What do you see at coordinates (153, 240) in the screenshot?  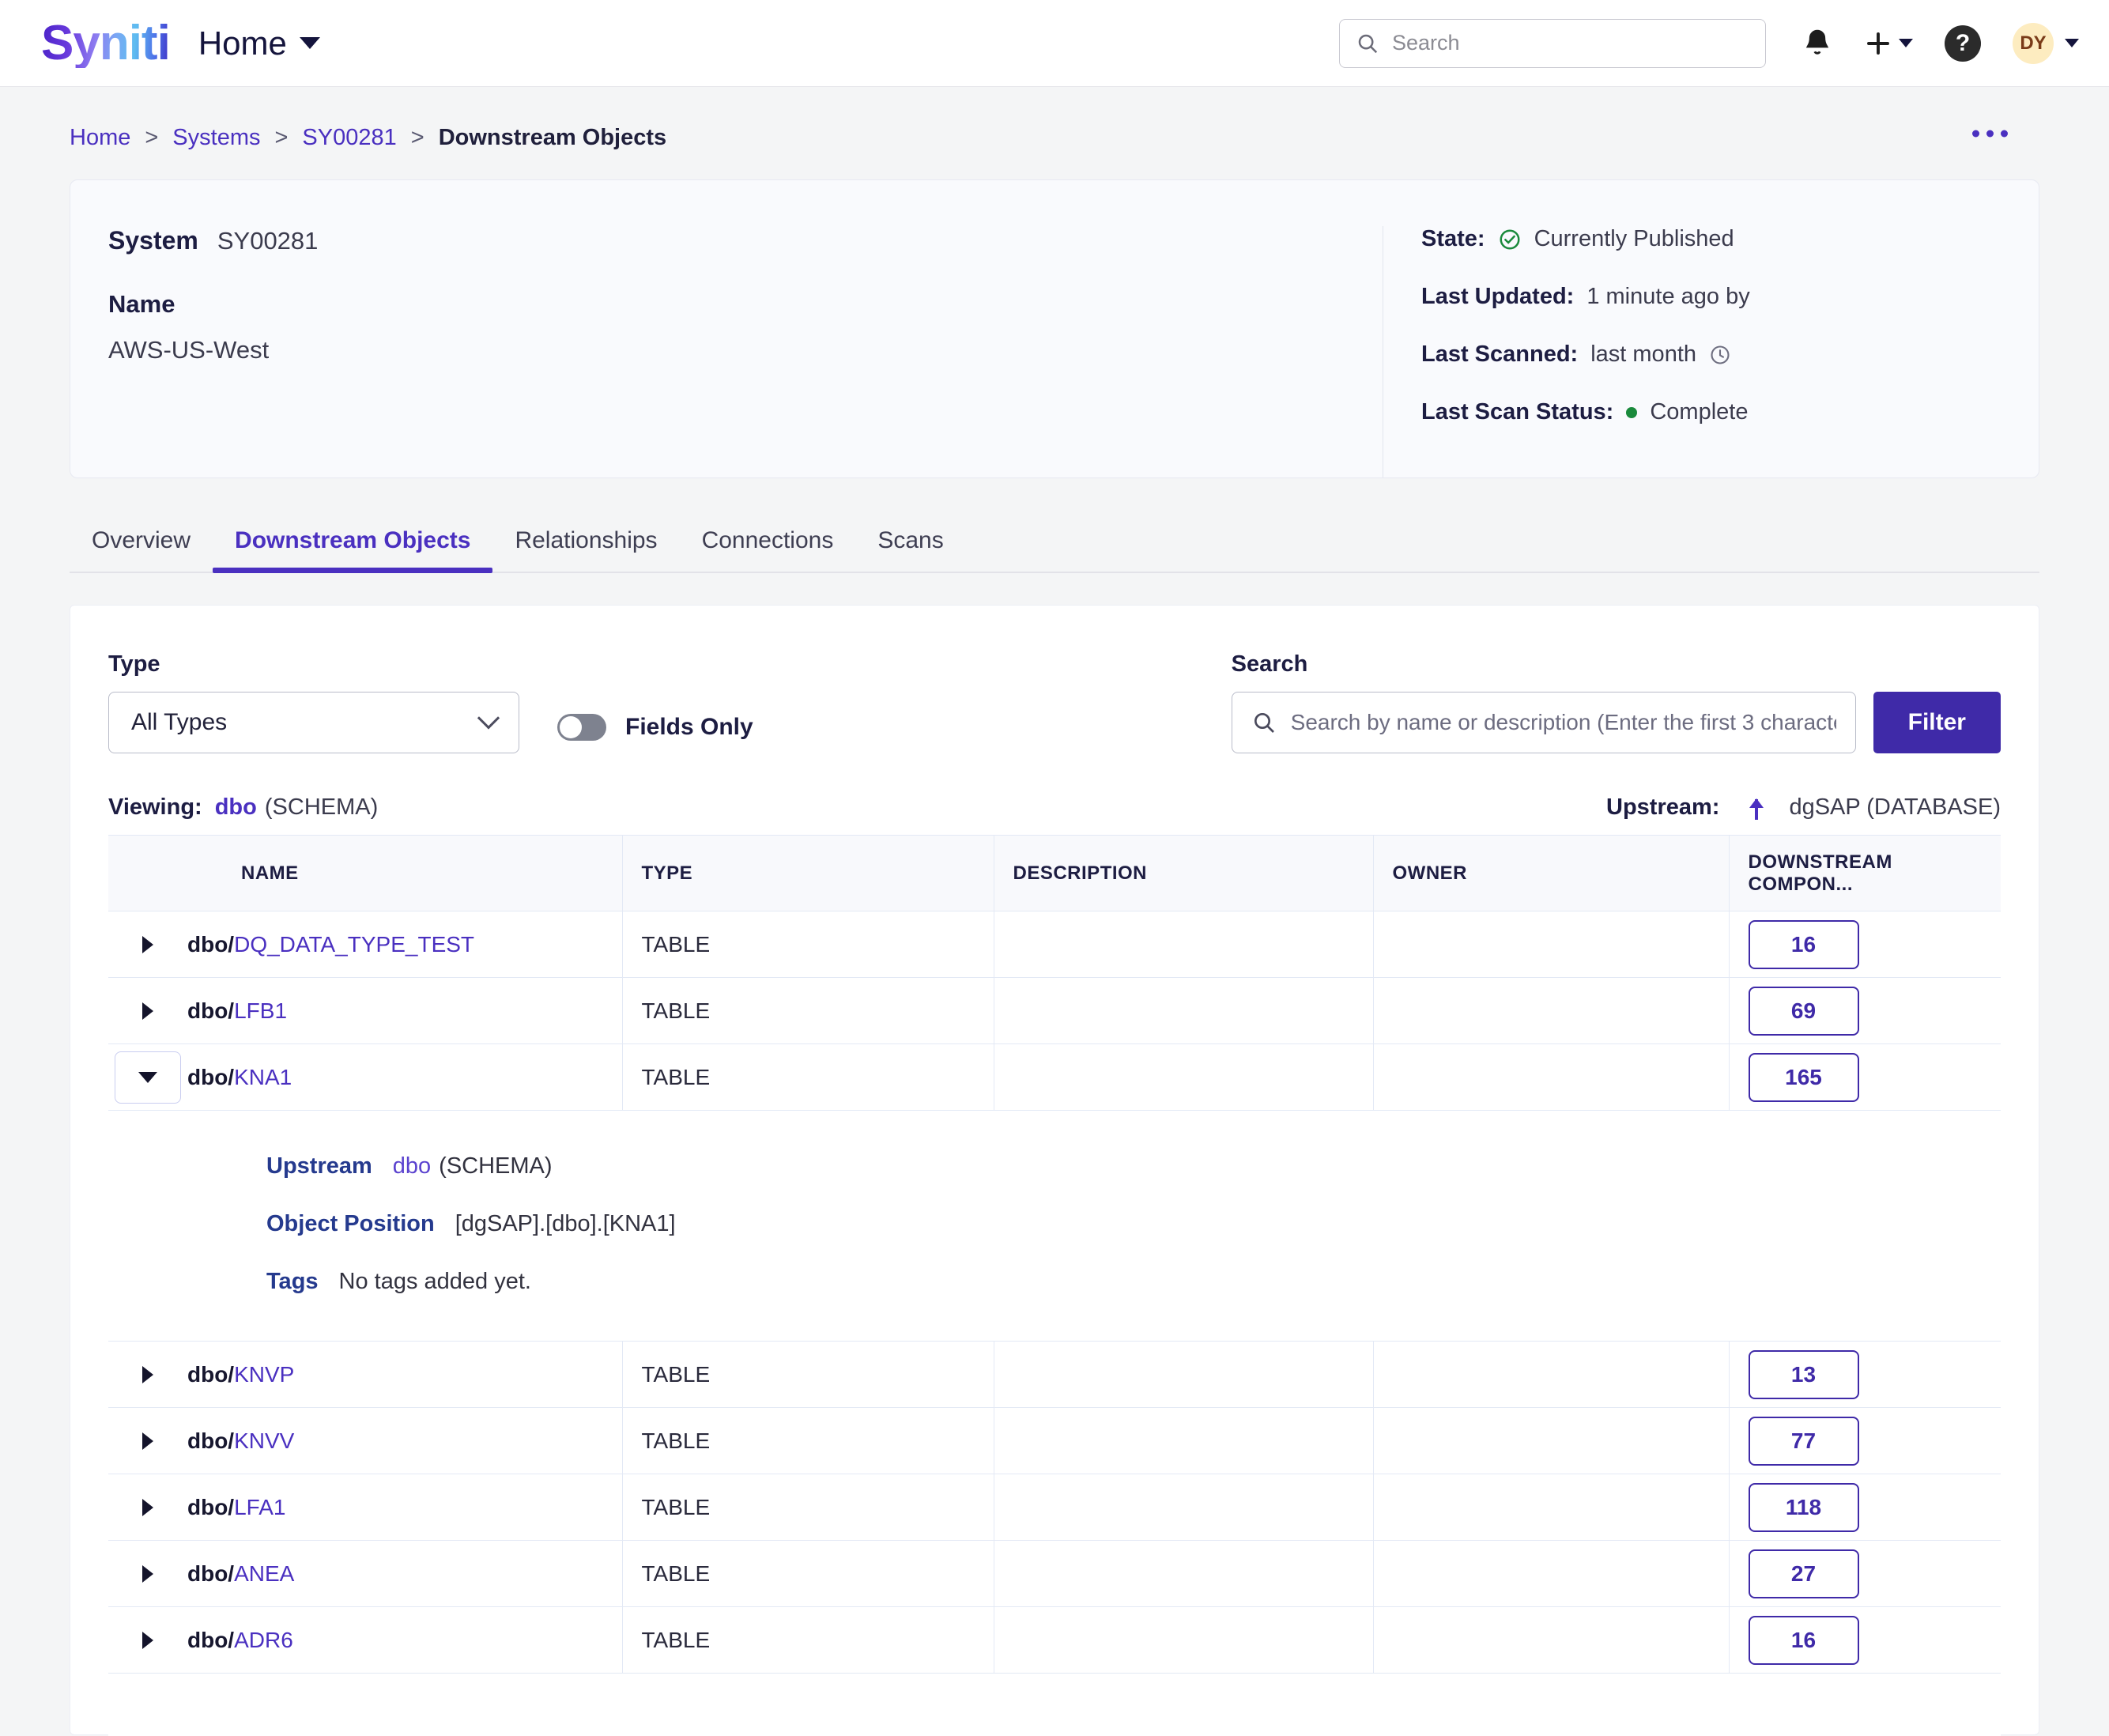 I see `system-label: System` at bounding box center [153, 240].